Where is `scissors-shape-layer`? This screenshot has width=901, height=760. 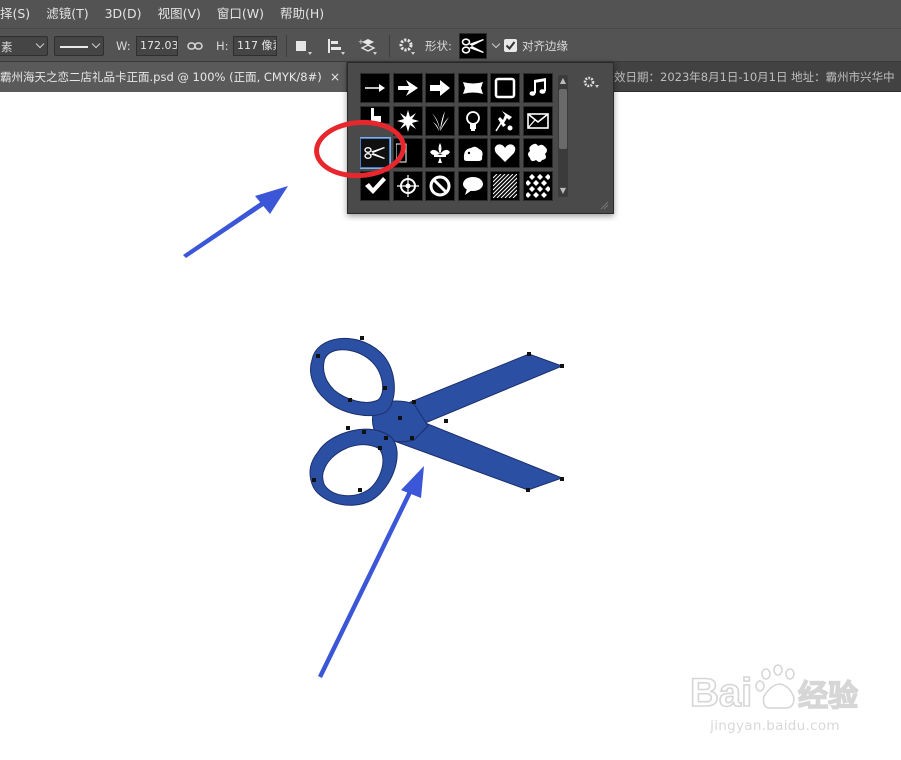 scissors-shape-layer is located at coordinates (436, 421).